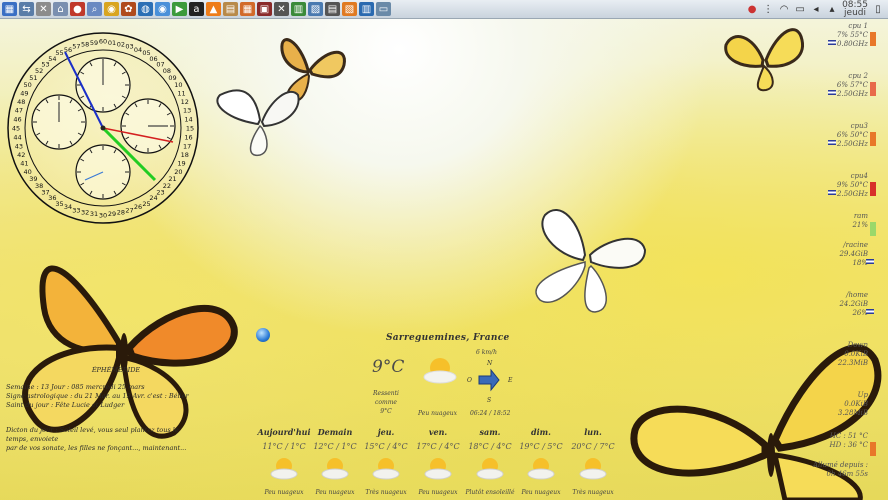 Image resolution: width=888 pixels, height=500 pixels. What do you see at coordinates (848, 441) in the screenshot?
I see `temps-block: HC : 51 °C HD : 36 °C` at bounding box center [848, 441].